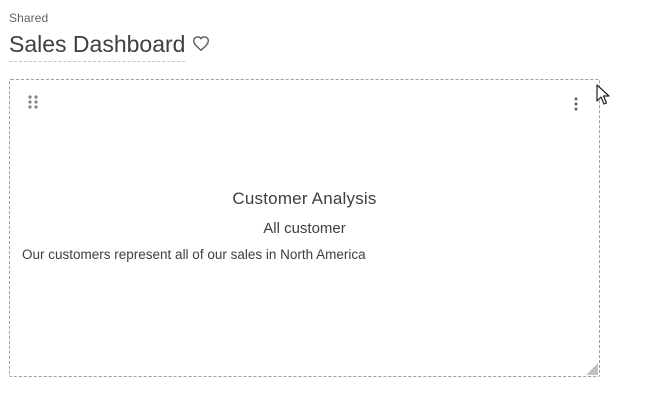  I want to click on tile-subtitle: All customer, so click(304, 228).